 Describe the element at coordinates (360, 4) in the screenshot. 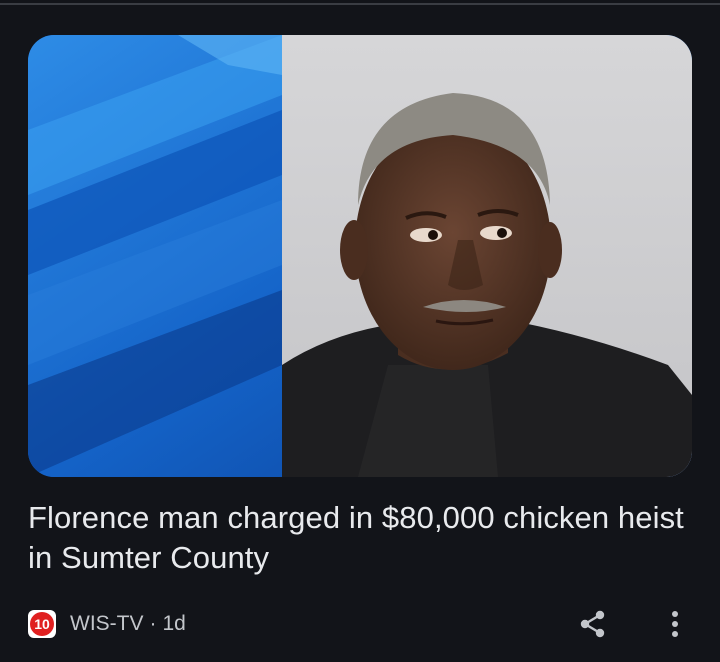

I see `divider` at that location.